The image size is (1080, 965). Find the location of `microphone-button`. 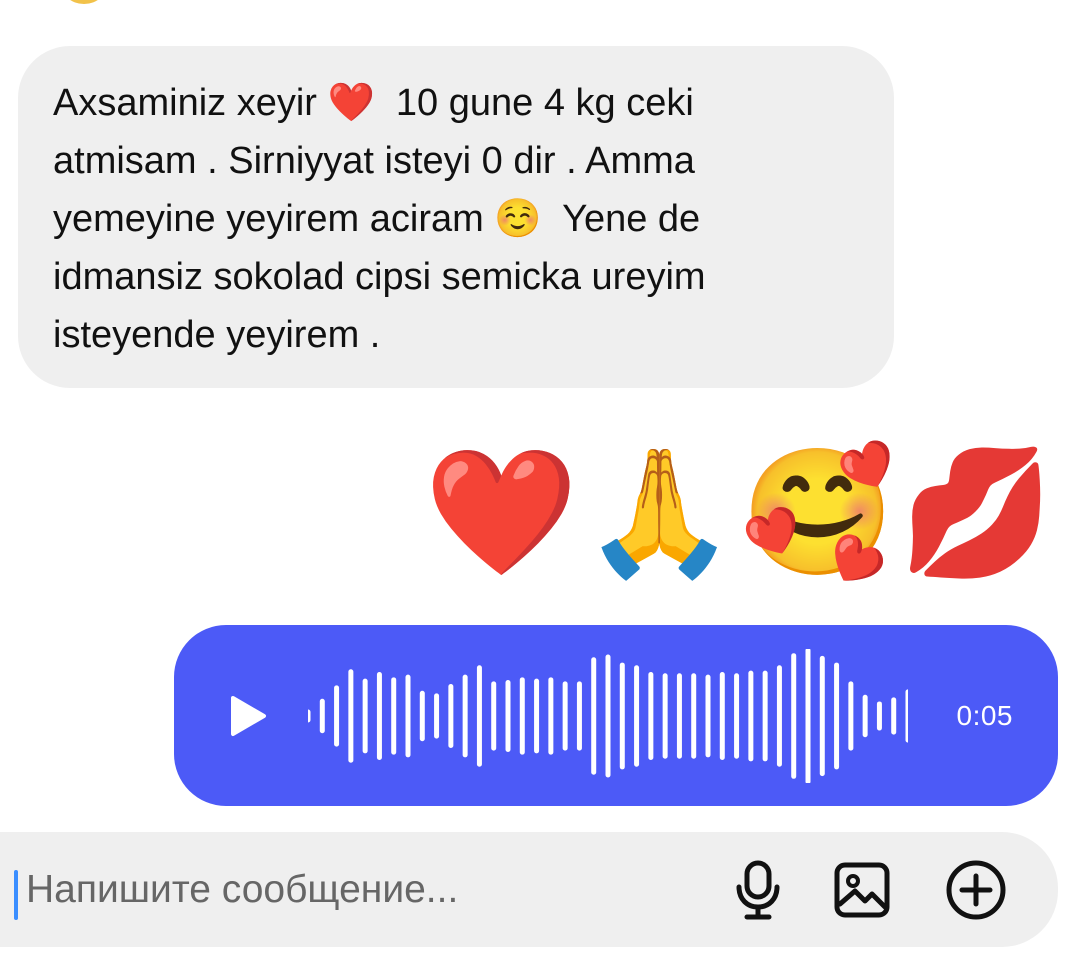

microphone-button is located at coordinates (758, 890).